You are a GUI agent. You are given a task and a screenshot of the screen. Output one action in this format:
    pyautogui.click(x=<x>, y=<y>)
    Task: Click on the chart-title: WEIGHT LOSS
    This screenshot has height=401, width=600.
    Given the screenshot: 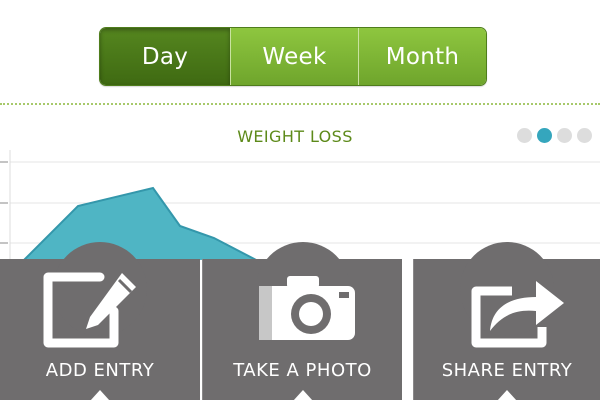 What is the action you would take?
    pyautogui.click(x=295, y=136)
    